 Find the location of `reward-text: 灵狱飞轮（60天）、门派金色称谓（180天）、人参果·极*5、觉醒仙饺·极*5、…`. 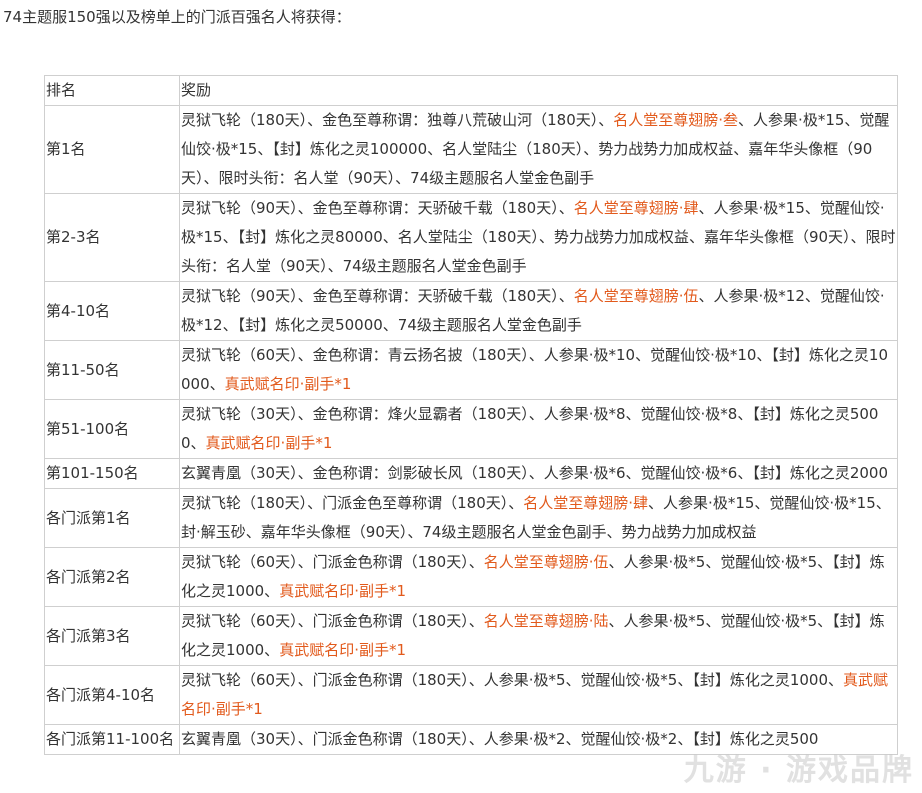

reward-text: 灵狱飞轮（60天）、门派金色称谓（180天）、人参果·极*5、觉醒仙饺·极*5、… is located at coordinates (512, 680).